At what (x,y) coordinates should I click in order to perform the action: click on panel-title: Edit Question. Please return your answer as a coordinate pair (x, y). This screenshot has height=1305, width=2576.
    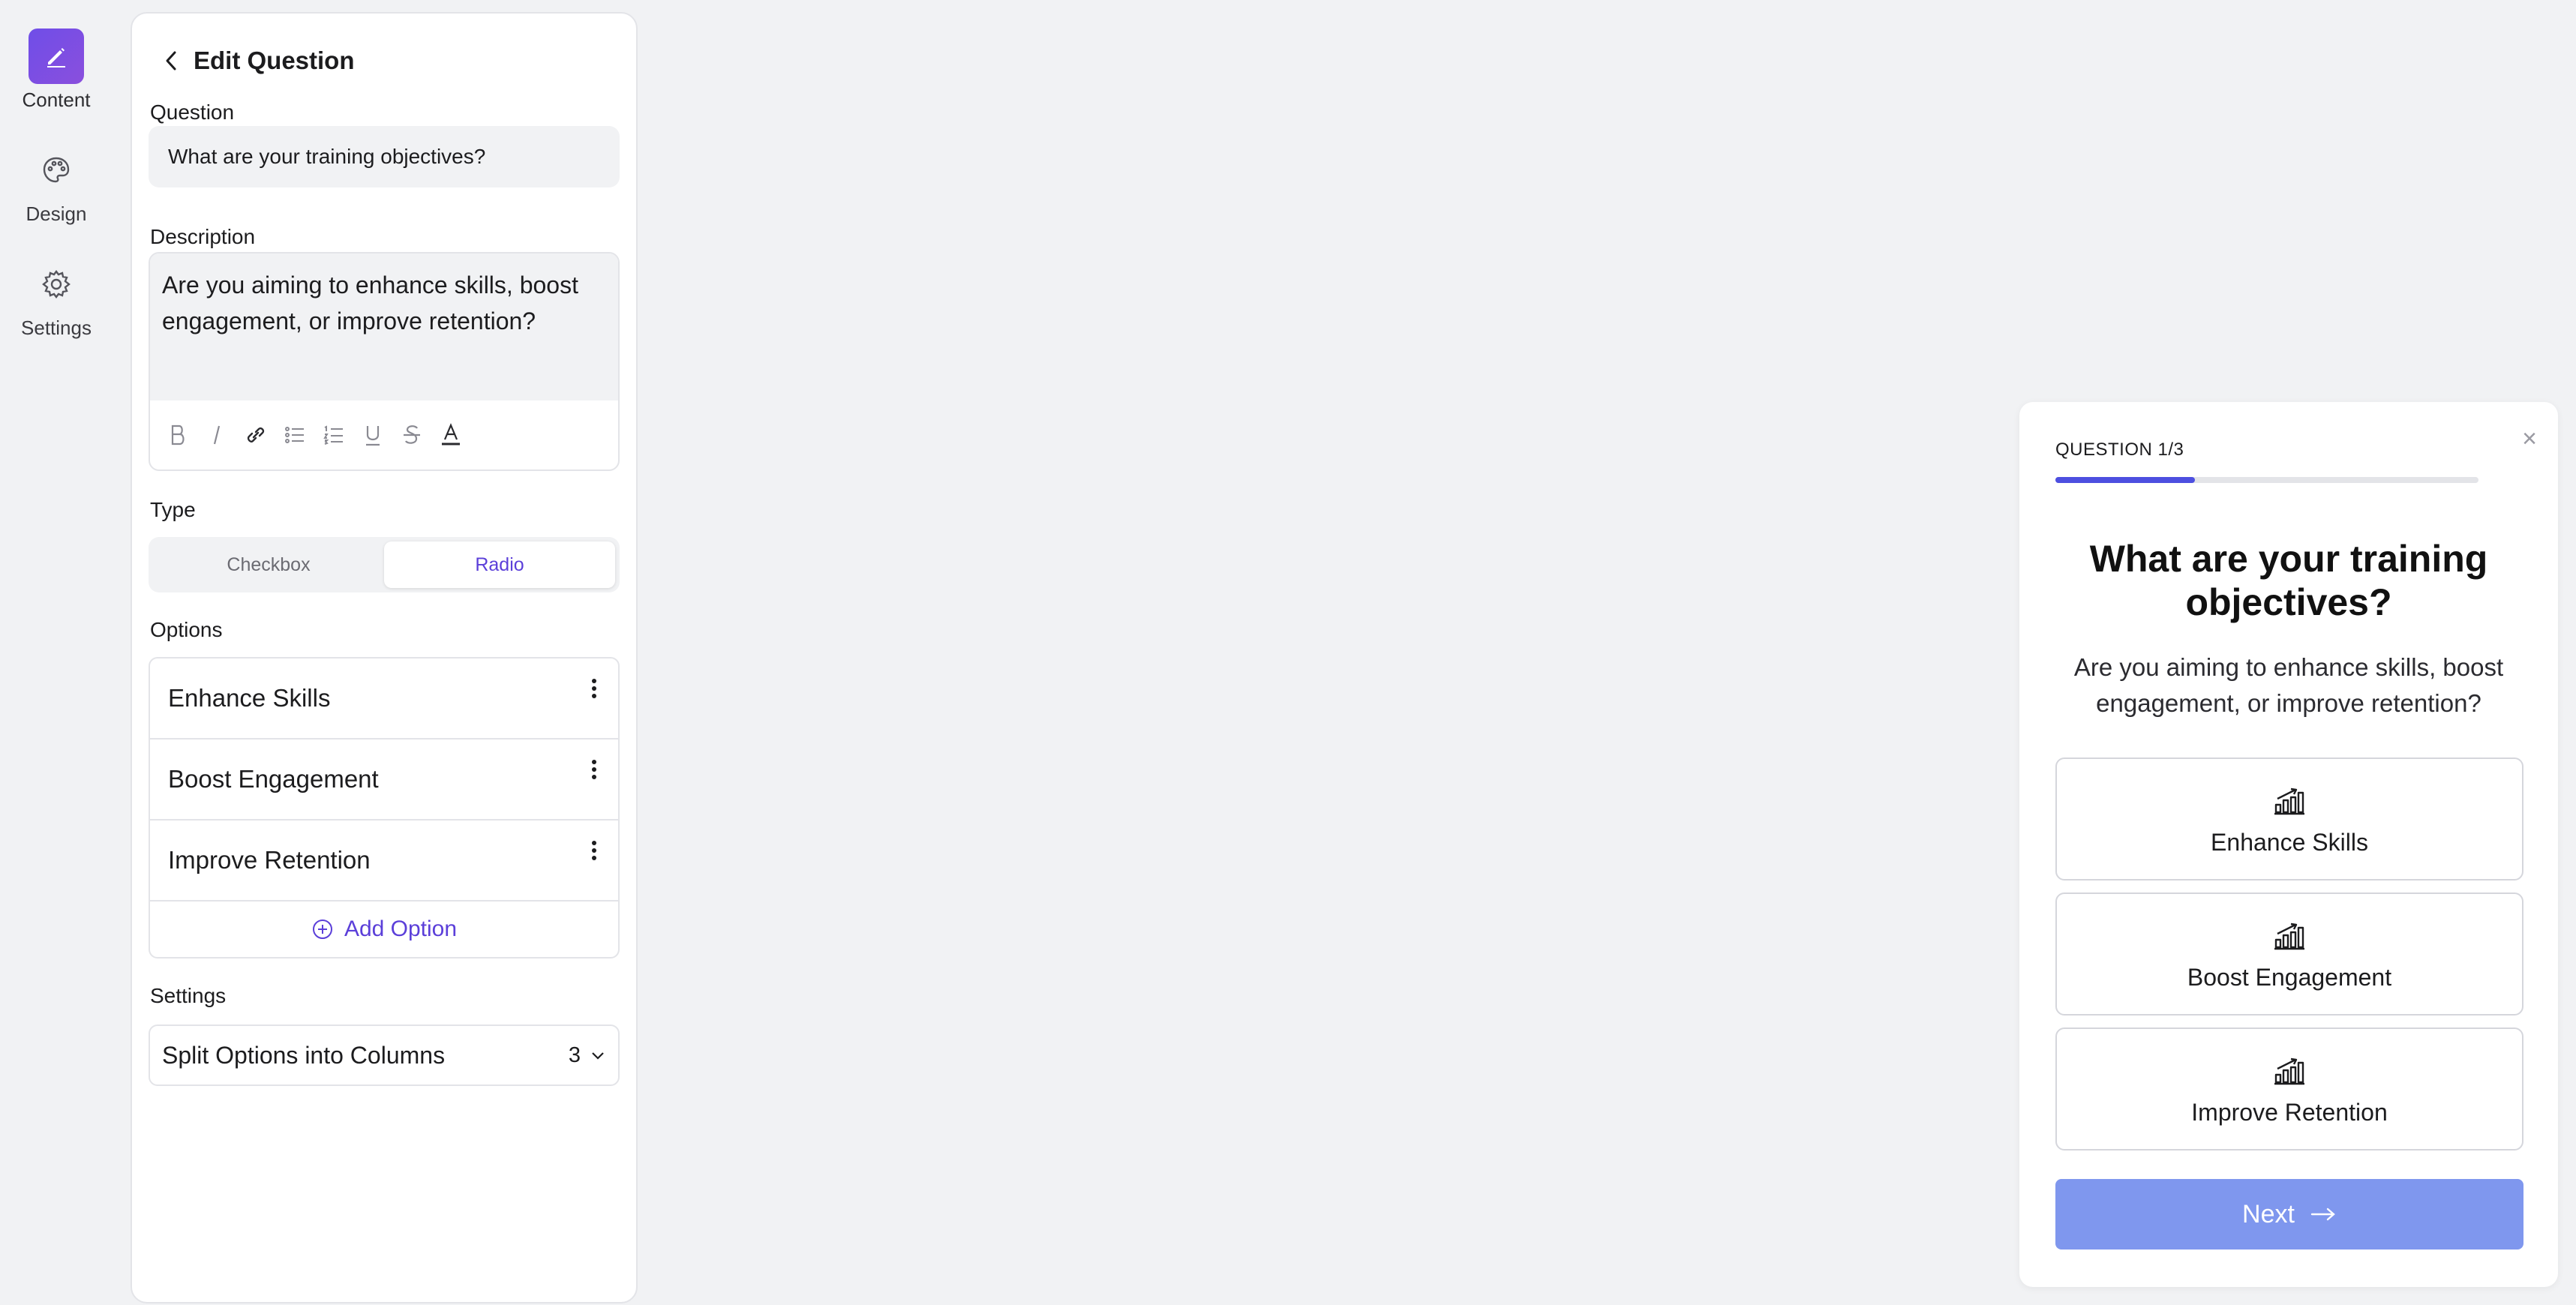
    Looking at the image, I should click on (274, 60).